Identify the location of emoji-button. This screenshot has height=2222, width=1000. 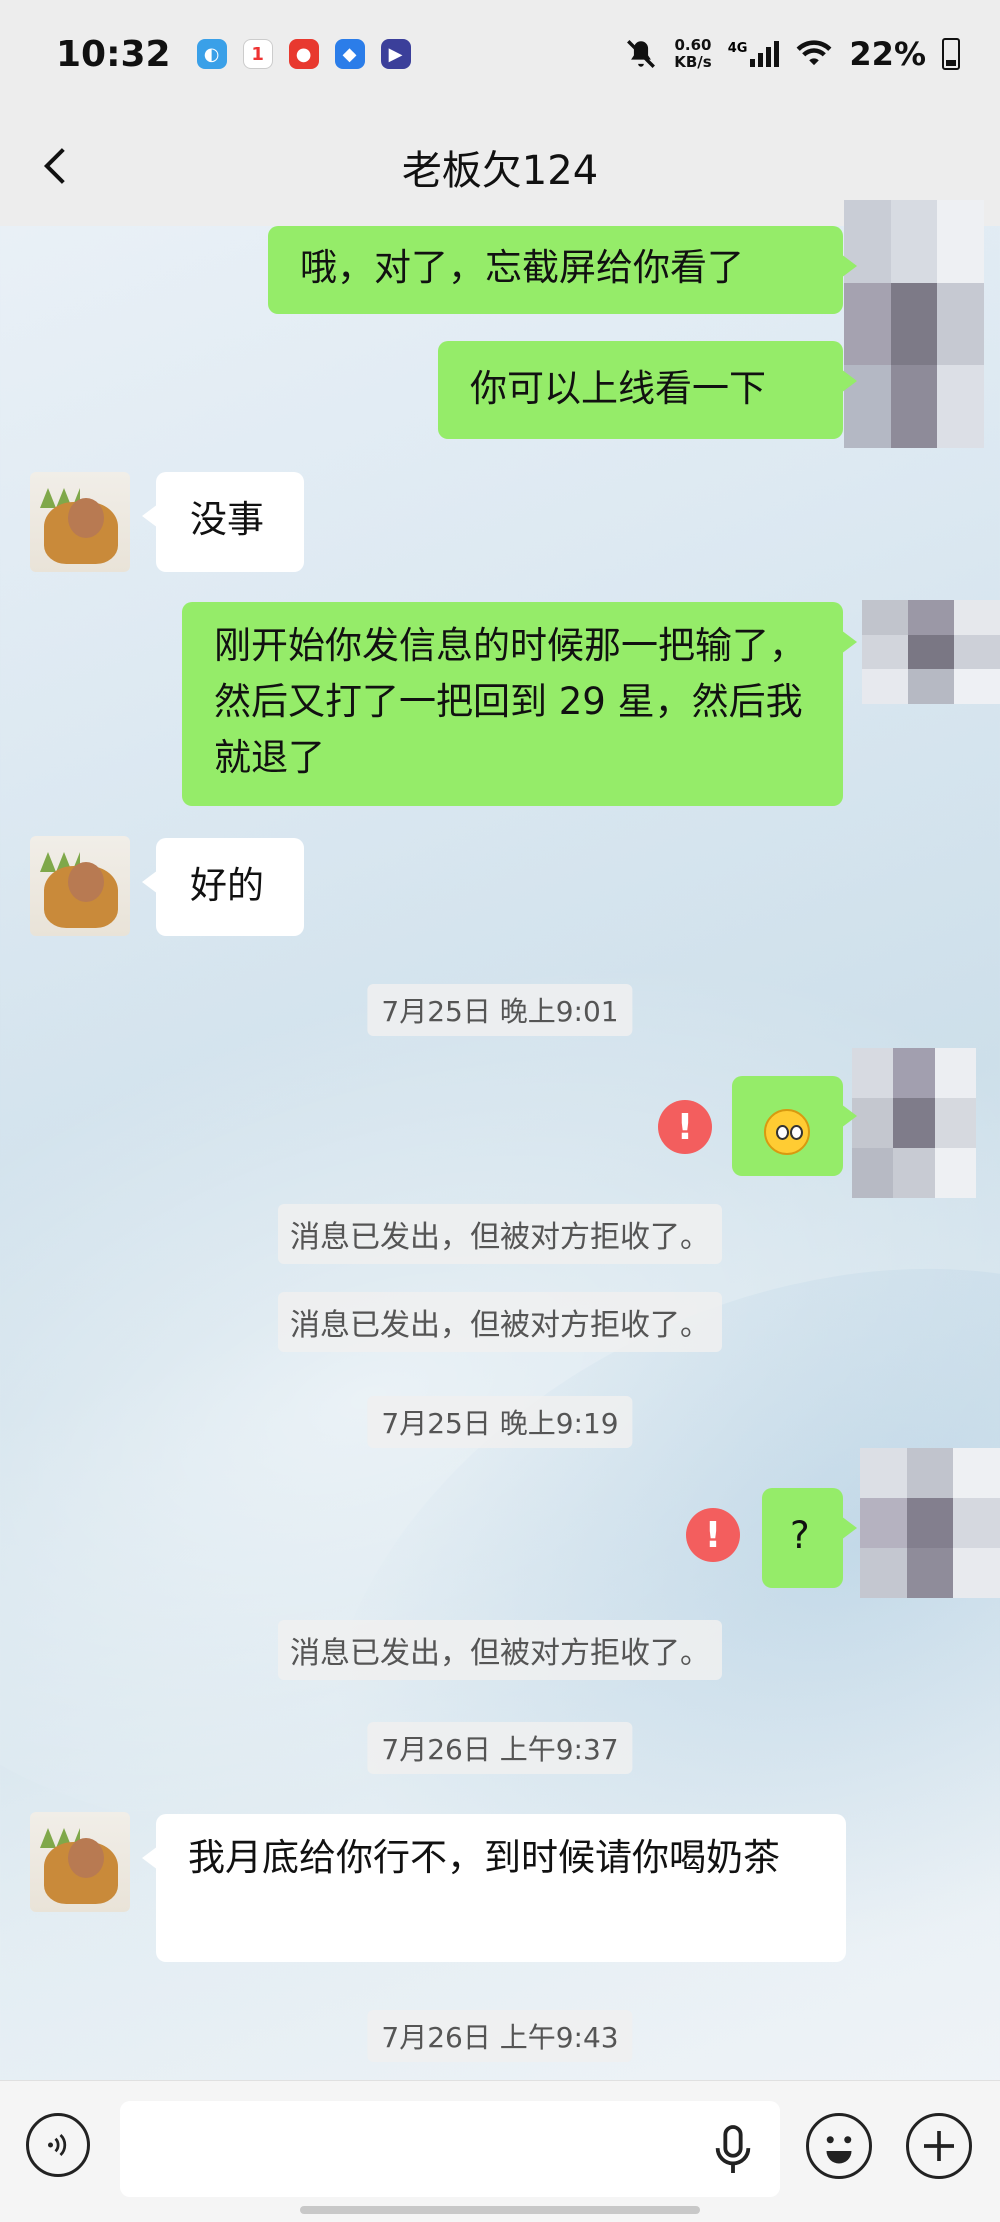
(839, 2146).